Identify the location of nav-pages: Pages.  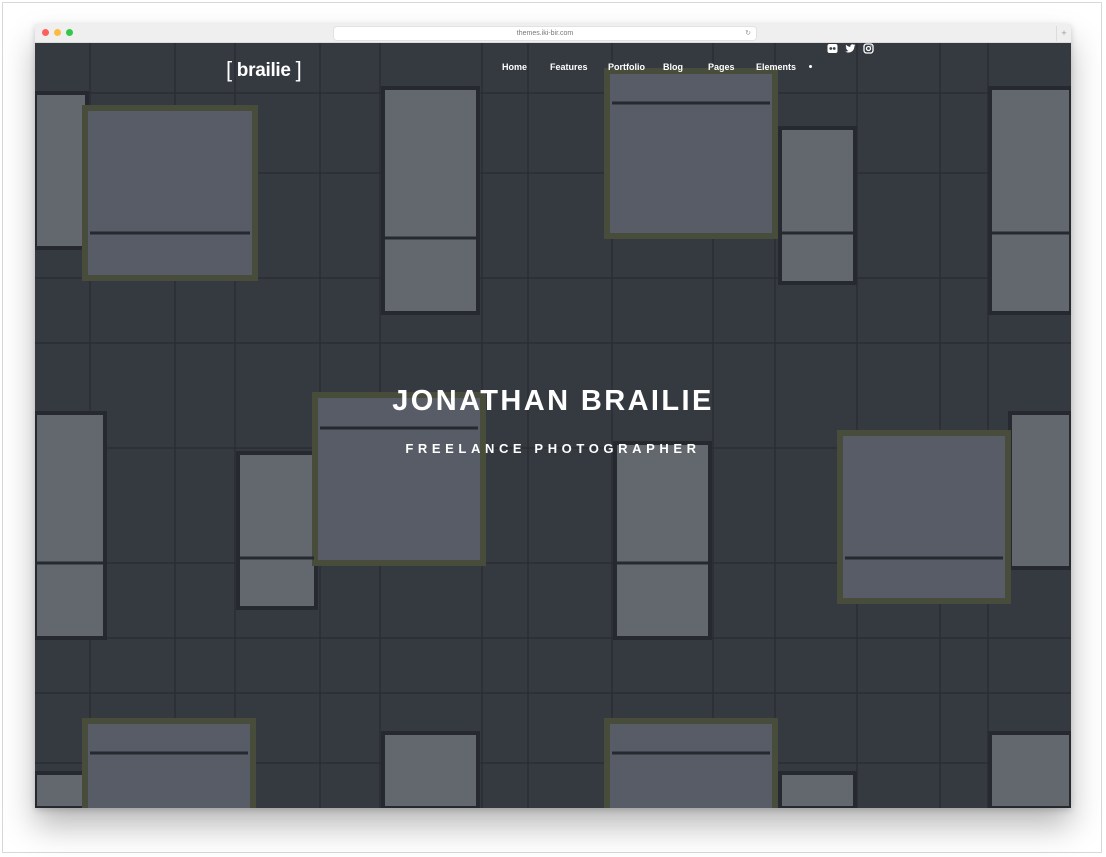
(721, 67).